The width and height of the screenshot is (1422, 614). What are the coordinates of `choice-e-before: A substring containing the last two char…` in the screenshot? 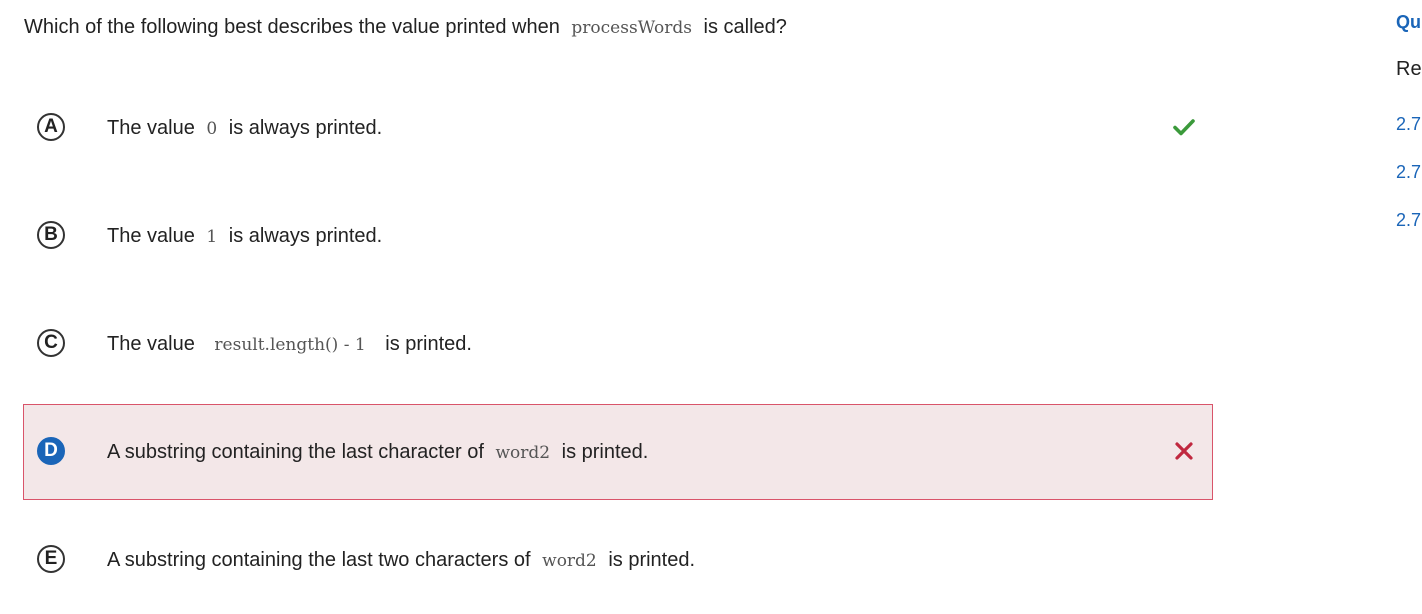 It's located at (319, 560).